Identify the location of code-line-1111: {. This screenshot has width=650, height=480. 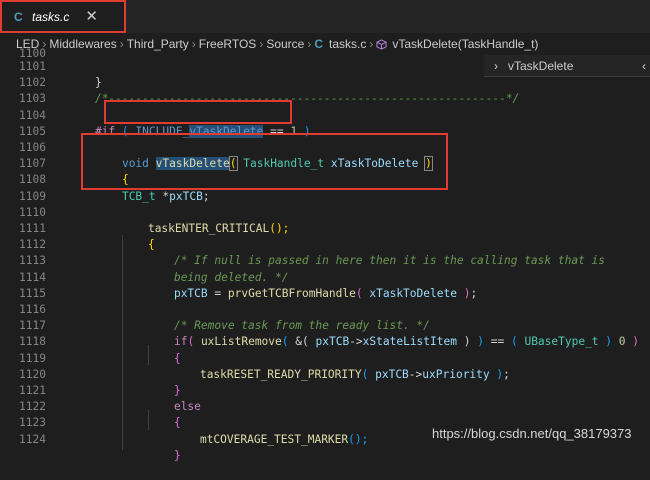
(138, 236).